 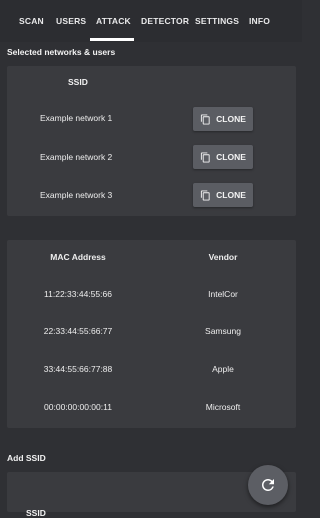 I want to click on vendor-column-header: Vendor, so click(x=223, y=257).